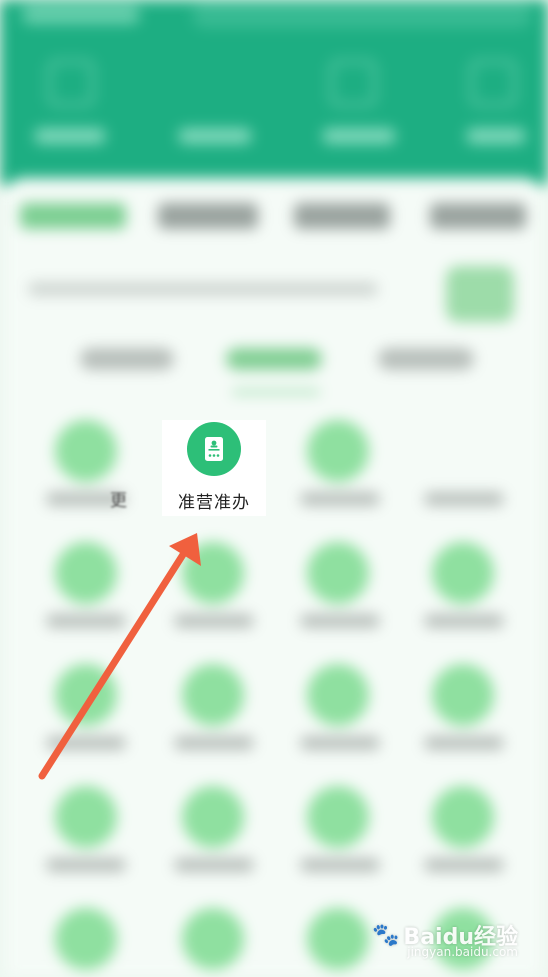 Image resolution: width=548 pixels, height=977 pixels. I want to click on service-item-zhunying-zhunban: 准营准办, so click(214, 468).